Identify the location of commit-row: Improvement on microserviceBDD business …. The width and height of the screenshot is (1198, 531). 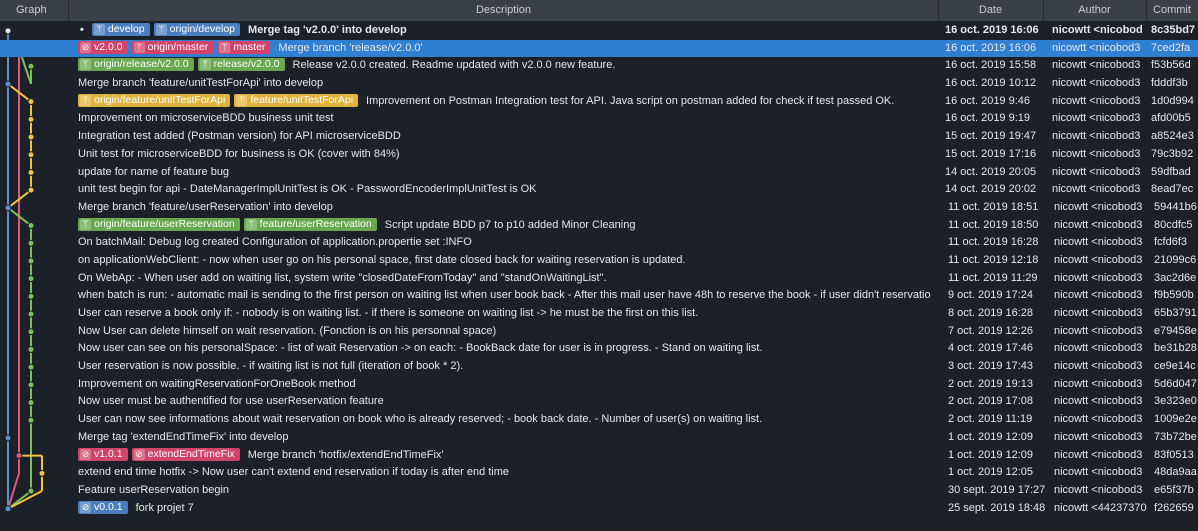
(599, 119).